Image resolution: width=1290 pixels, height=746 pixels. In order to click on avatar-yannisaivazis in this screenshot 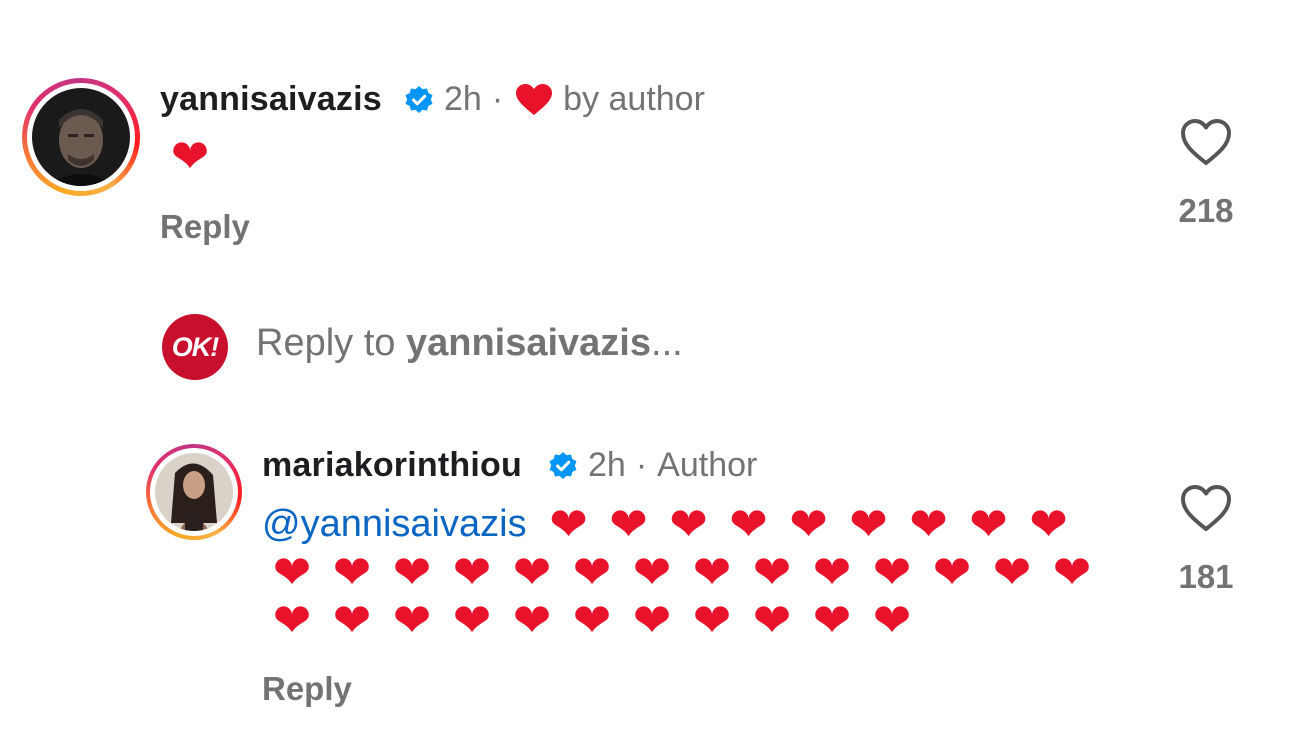, I will do `click(81, 137)`.